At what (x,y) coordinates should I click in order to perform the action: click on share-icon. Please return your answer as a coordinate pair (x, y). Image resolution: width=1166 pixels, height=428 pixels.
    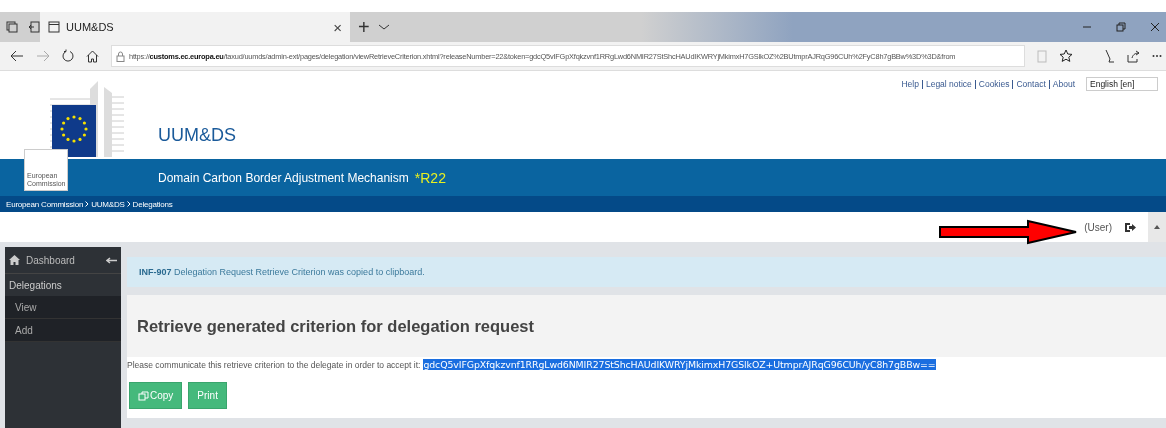
    Looking at the image, I should click on (1133, 56).